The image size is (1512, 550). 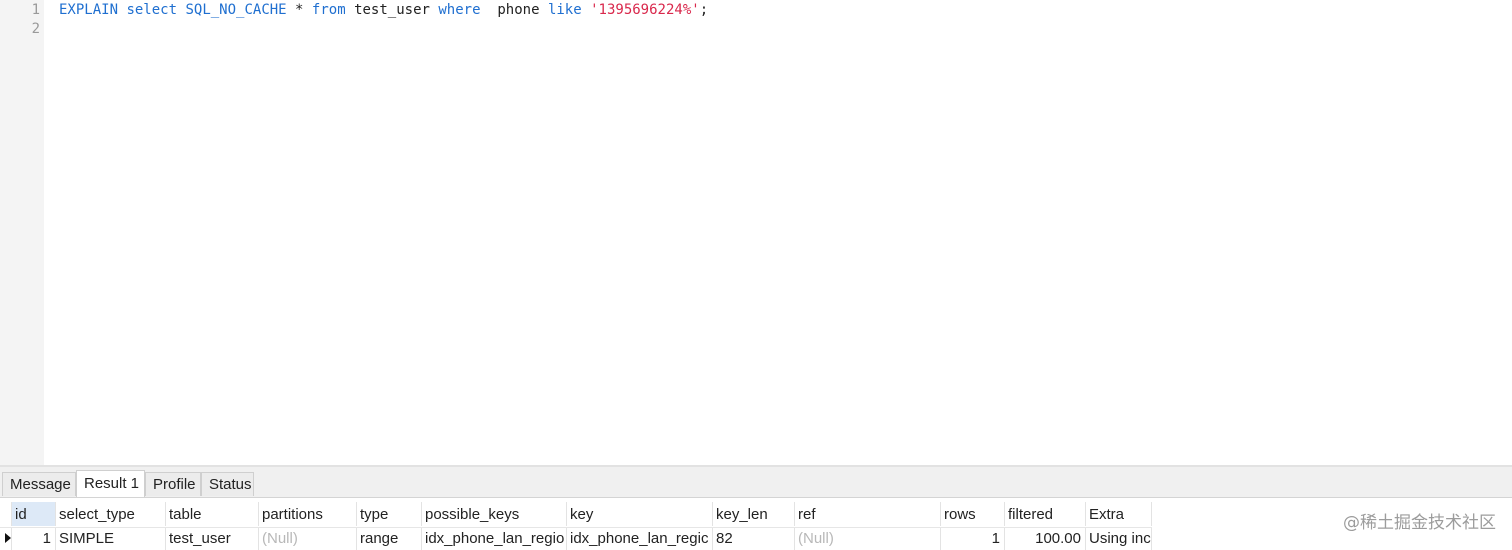 What do you see at coordinates (1045, 514) in the screenshot?
I see `column-header-filtered: filtered` at bounding box center [1045, 514].